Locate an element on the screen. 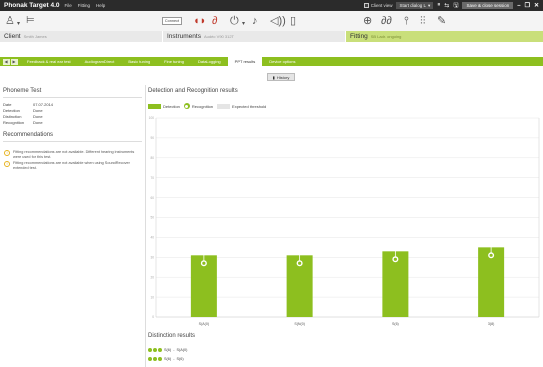  distinction-row: S(6) - S(A(0) is located at coordinates (167, 350).